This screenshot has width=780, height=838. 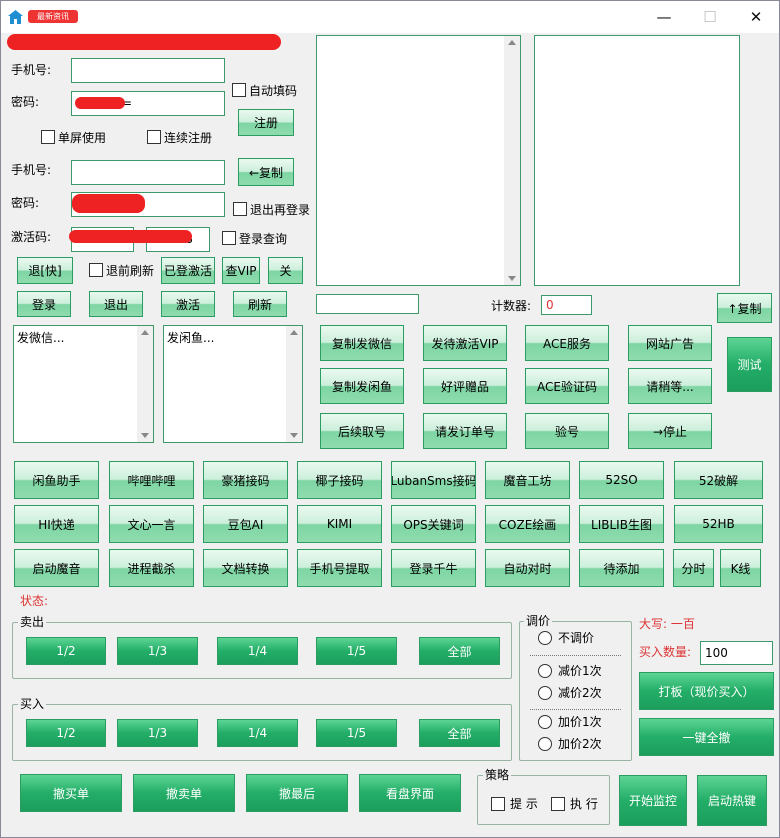 I want to click on scrollbar-wechat, so click(x=145, y=384).